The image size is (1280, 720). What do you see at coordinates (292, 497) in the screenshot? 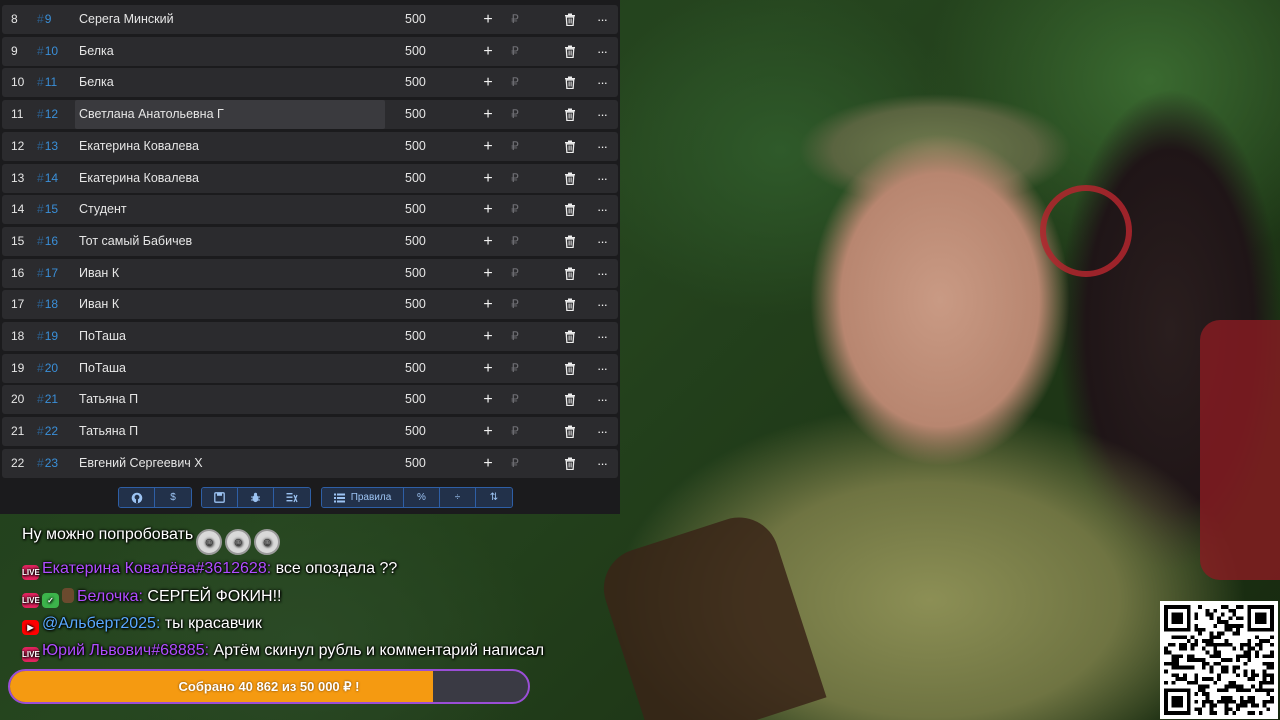
I see `clear-list-button` at bounding box center [292, 497].